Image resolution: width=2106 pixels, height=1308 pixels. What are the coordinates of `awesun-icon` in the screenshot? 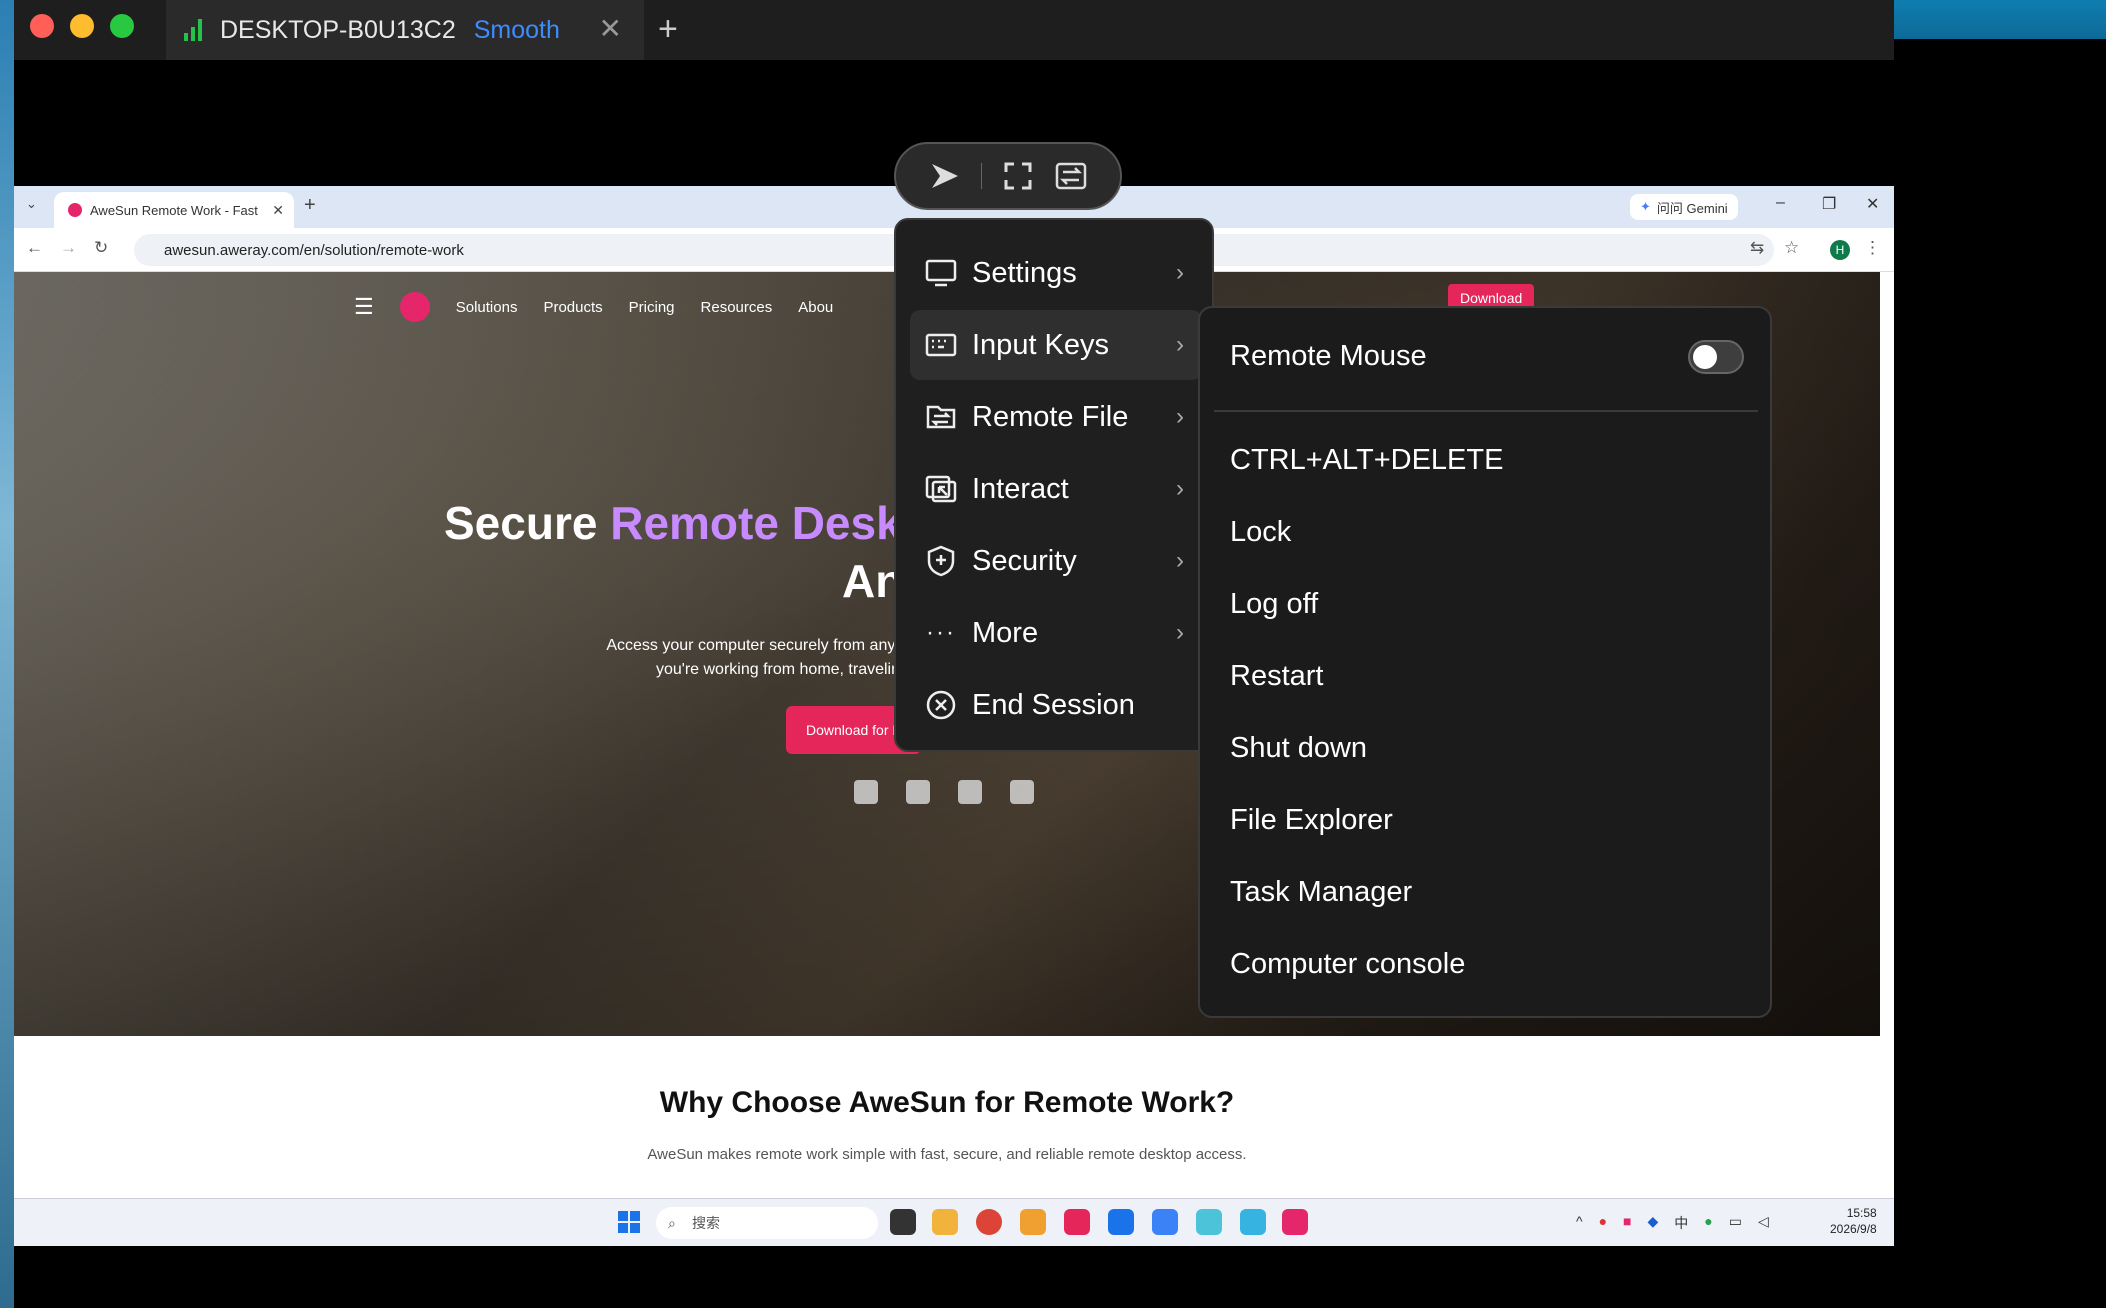 It's located at (1295, 1222).